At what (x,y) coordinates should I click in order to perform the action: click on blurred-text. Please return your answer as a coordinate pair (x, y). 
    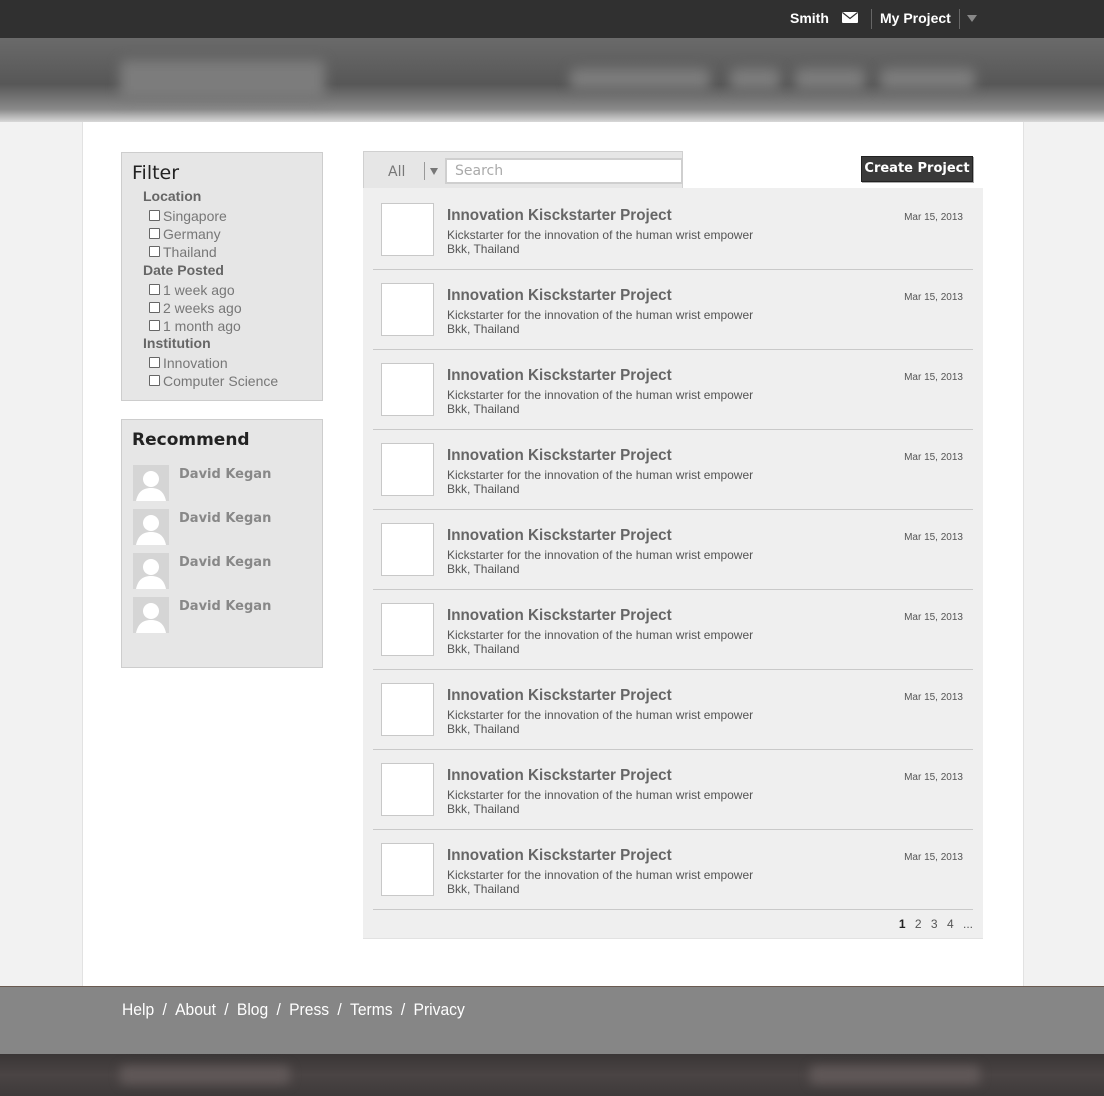
    Looking at the image, I should click on (895, 1075).